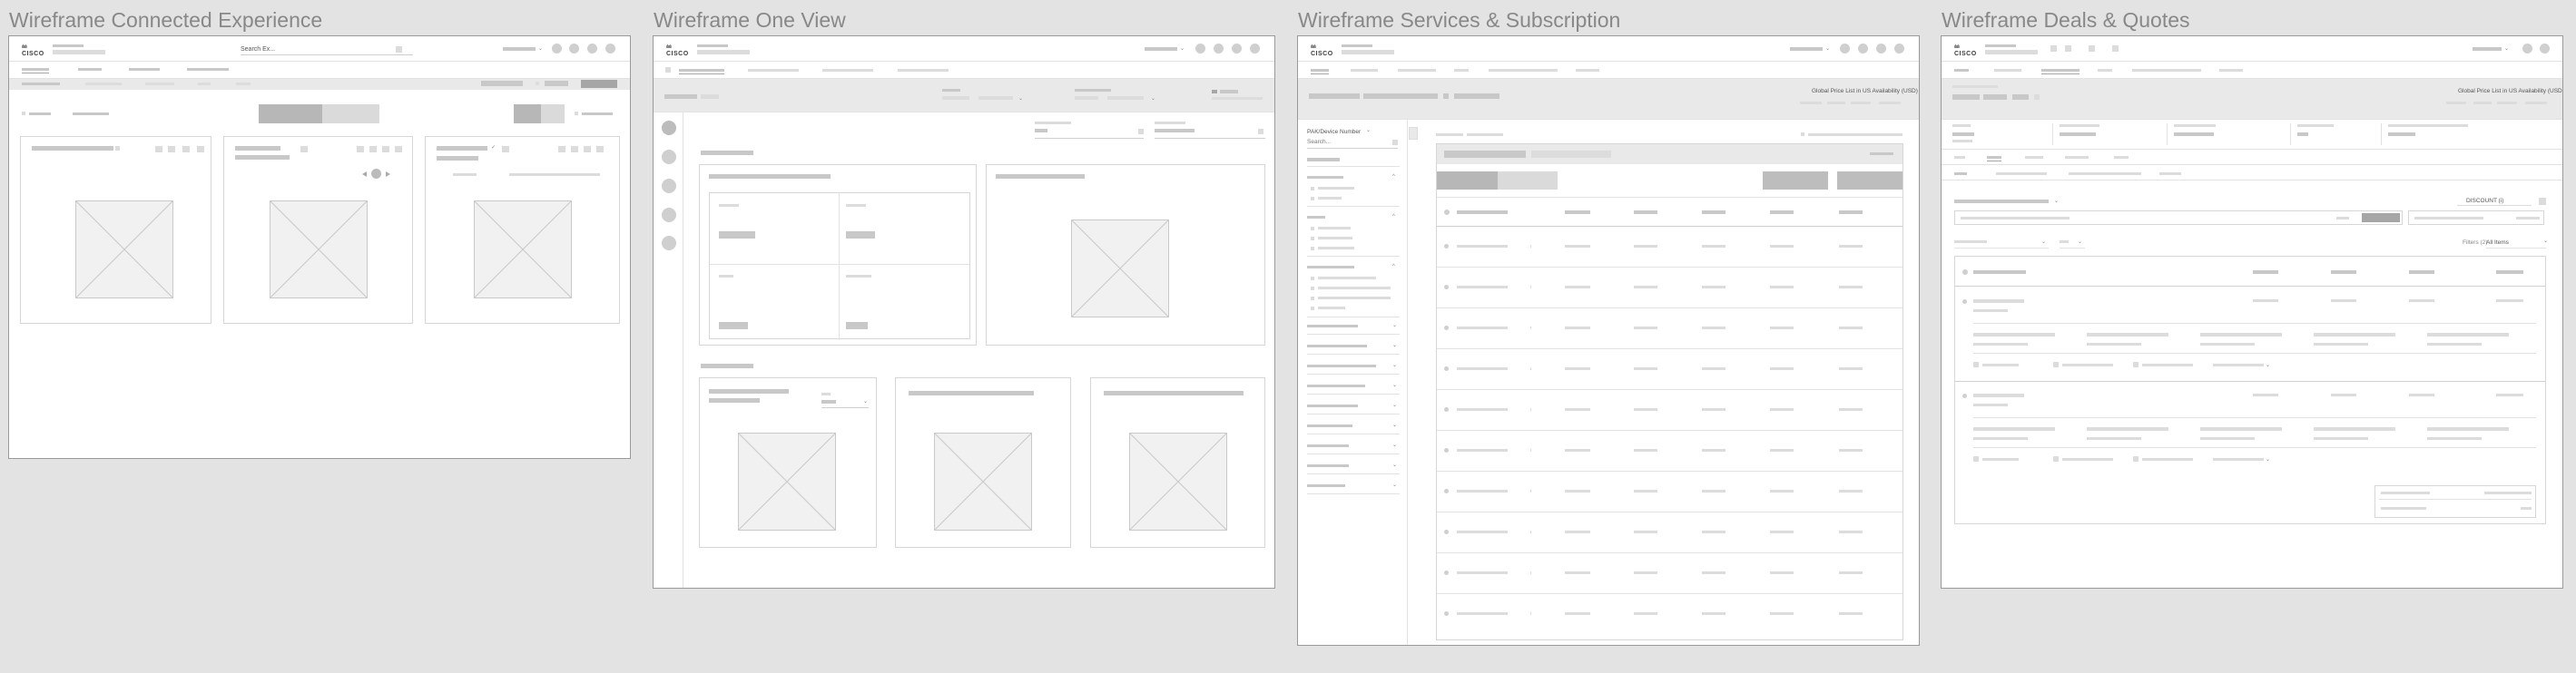 This screenshot has height=673, width=2576. Describe the element at coordinates (1467, 180) in the screenshot. I see `tab-active` at that location.